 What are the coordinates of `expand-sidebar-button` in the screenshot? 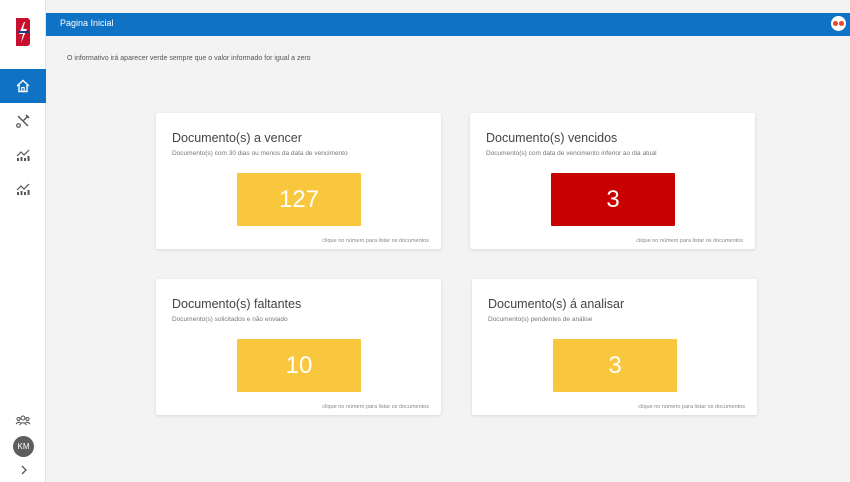 It's located at (24, 470).